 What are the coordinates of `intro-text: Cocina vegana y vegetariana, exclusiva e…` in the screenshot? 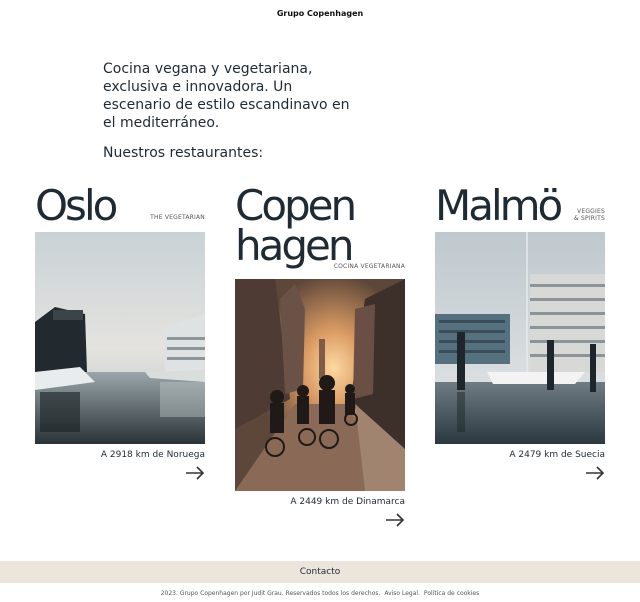 It's located at (226, 96).